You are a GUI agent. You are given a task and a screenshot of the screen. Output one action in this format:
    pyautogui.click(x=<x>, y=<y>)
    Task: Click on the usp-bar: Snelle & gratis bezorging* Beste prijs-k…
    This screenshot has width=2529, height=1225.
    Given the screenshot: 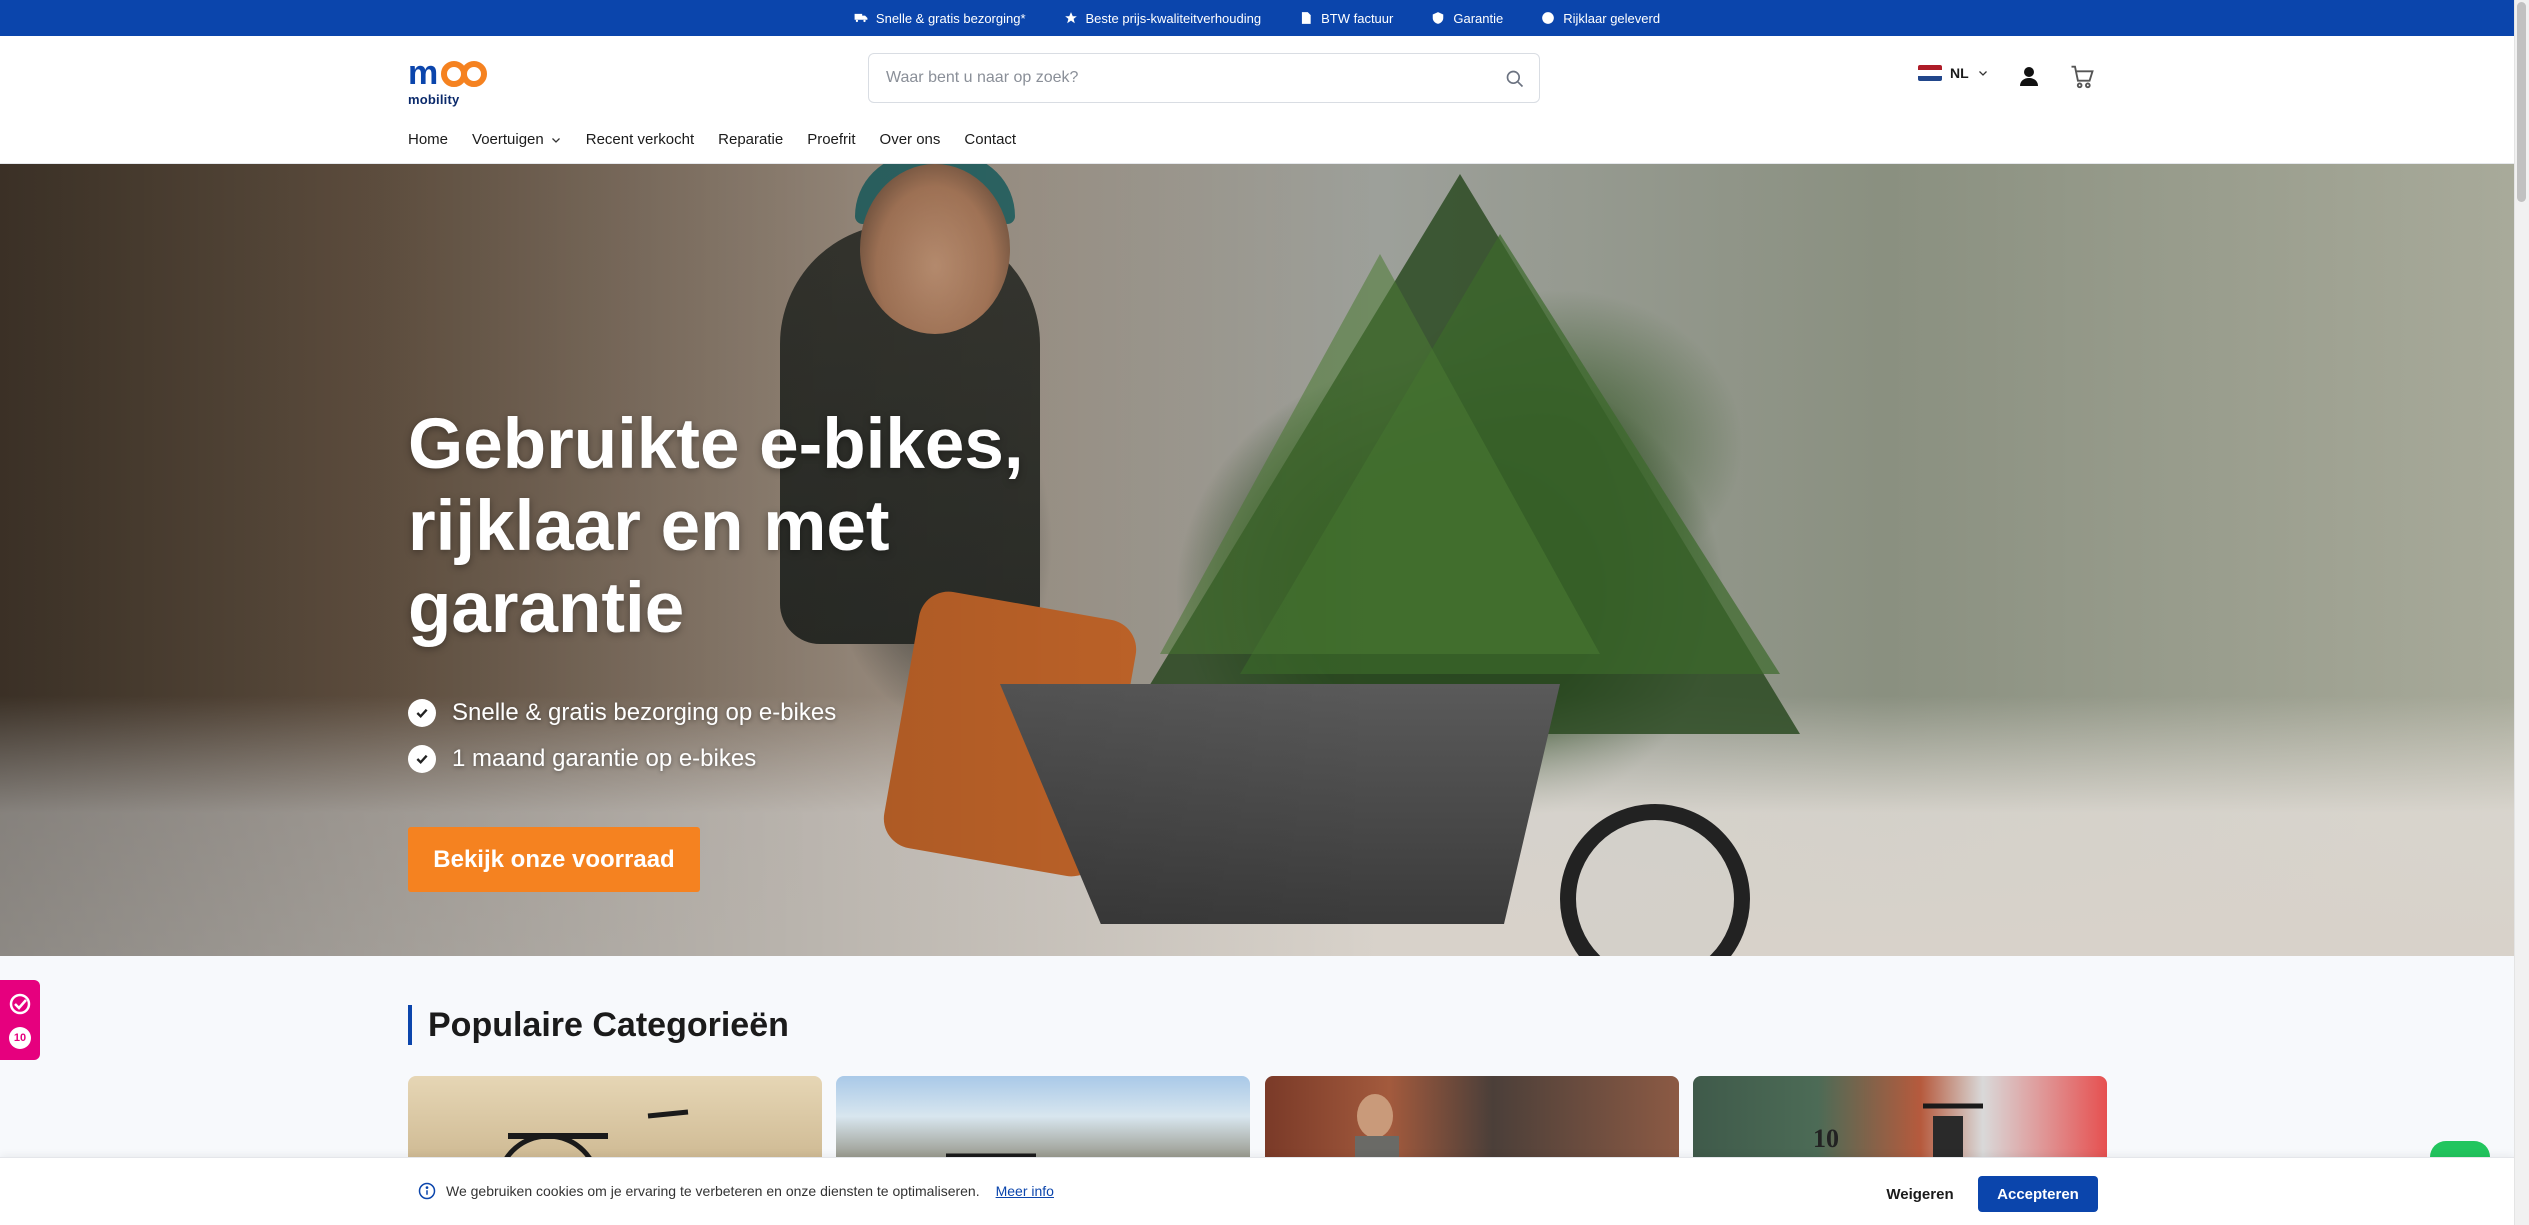 What is the action you would take?
    pyautogui.click(x=1257, y=18)
    